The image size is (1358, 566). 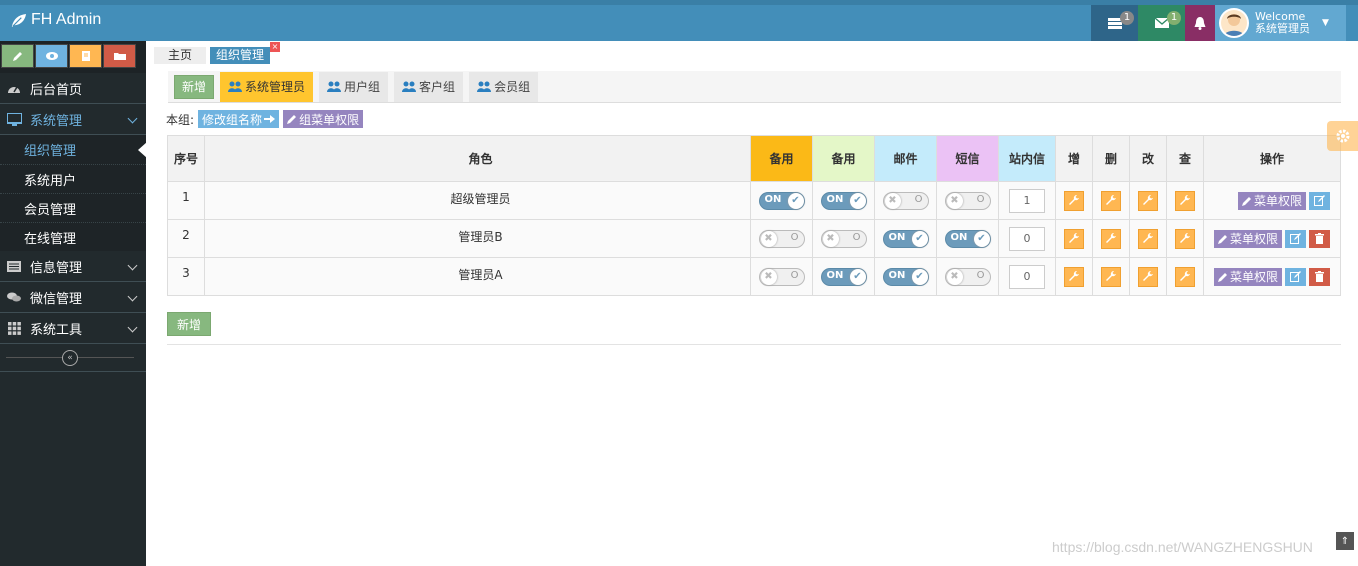 I want to click on close-icon: ×, so click(x=275, y=47).